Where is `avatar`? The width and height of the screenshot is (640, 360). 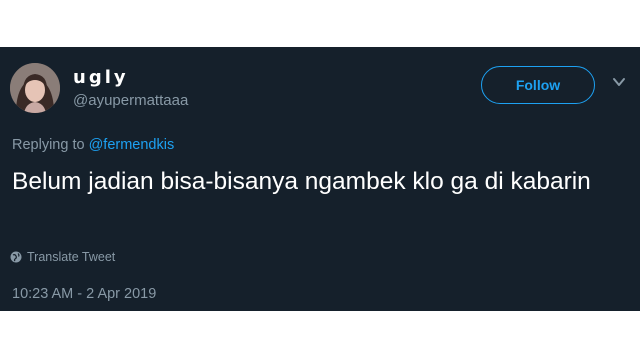 avatar is located at coordinates (35, 88).